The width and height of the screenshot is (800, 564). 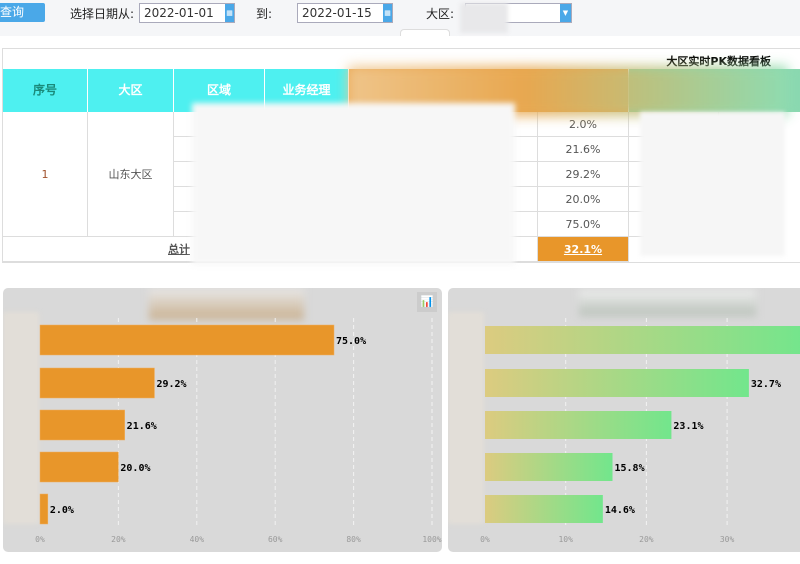 I want to click on data-label: 32.7%, so click(x=766, y=384).